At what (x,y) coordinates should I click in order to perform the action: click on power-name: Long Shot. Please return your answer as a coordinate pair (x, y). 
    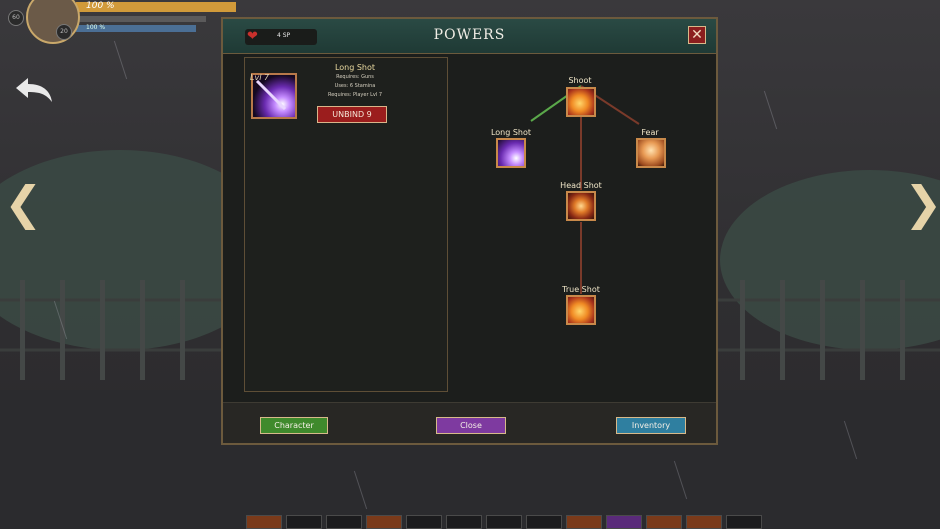
    Looking at the image, I should click on (355, 67).